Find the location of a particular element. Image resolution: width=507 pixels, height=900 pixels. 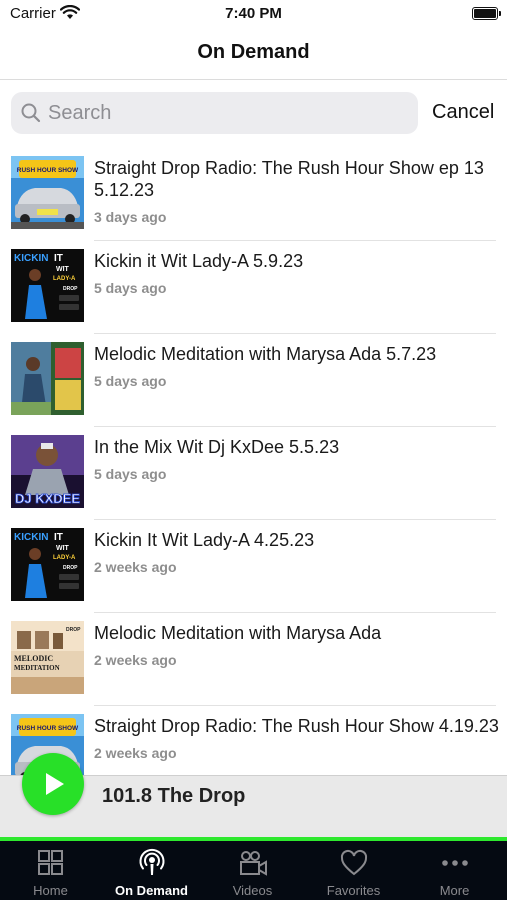

episode-age: 3 days ago is located at coordinates (130, 217).